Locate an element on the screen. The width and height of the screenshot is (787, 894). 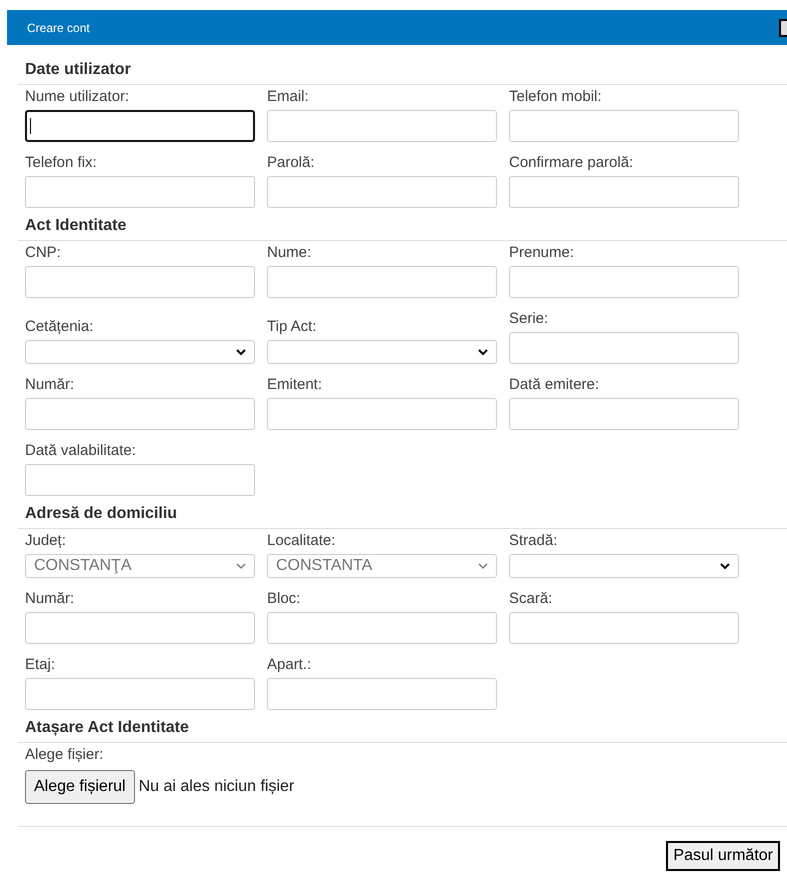
section-heading: Act Identitate is located at coordinates (75, 225).